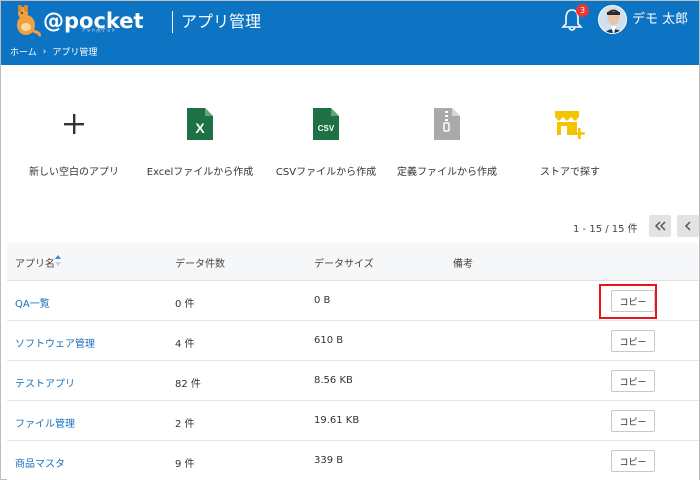 The width and height of the screenshot is (700, 480). I want to click on data-count: 4 件, so click(185, 344).